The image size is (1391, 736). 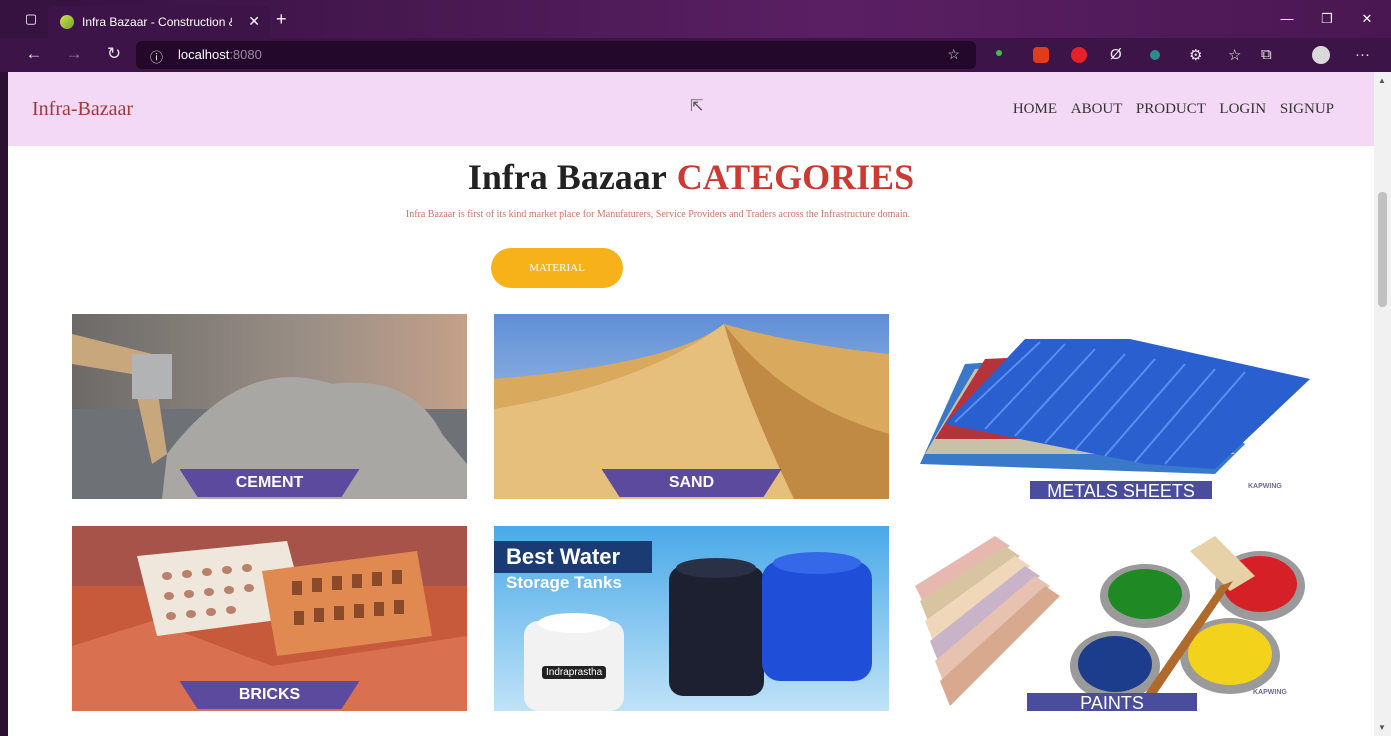 I want to click on back-icon: ←, so click(x=34, y=54).